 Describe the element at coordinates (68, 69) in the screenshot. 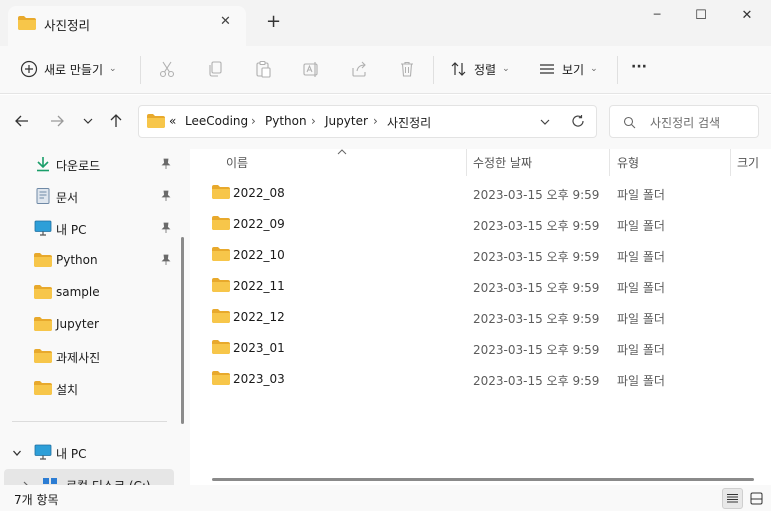

I see `new-button: 새로 만들기 ⌄` at that location.